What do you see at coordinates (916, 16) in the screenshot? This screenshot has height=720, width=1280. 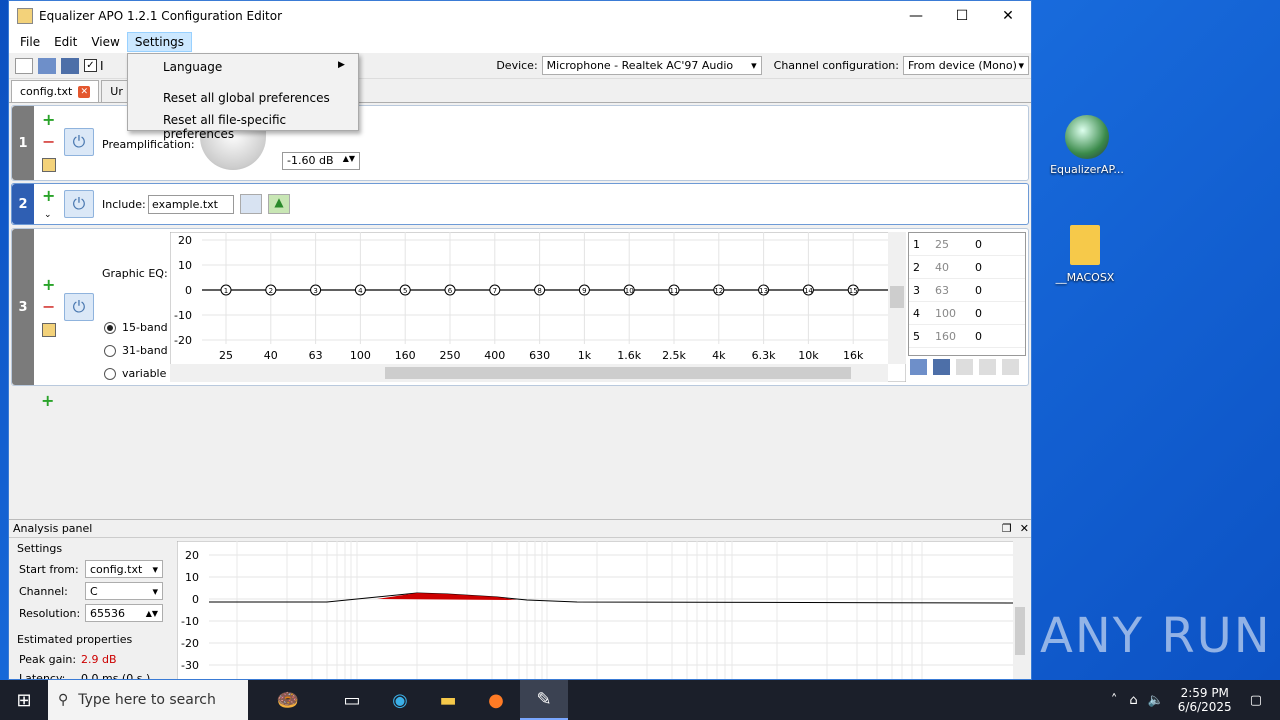 I see `minimize-button: —` at bounding box center [916, 16].